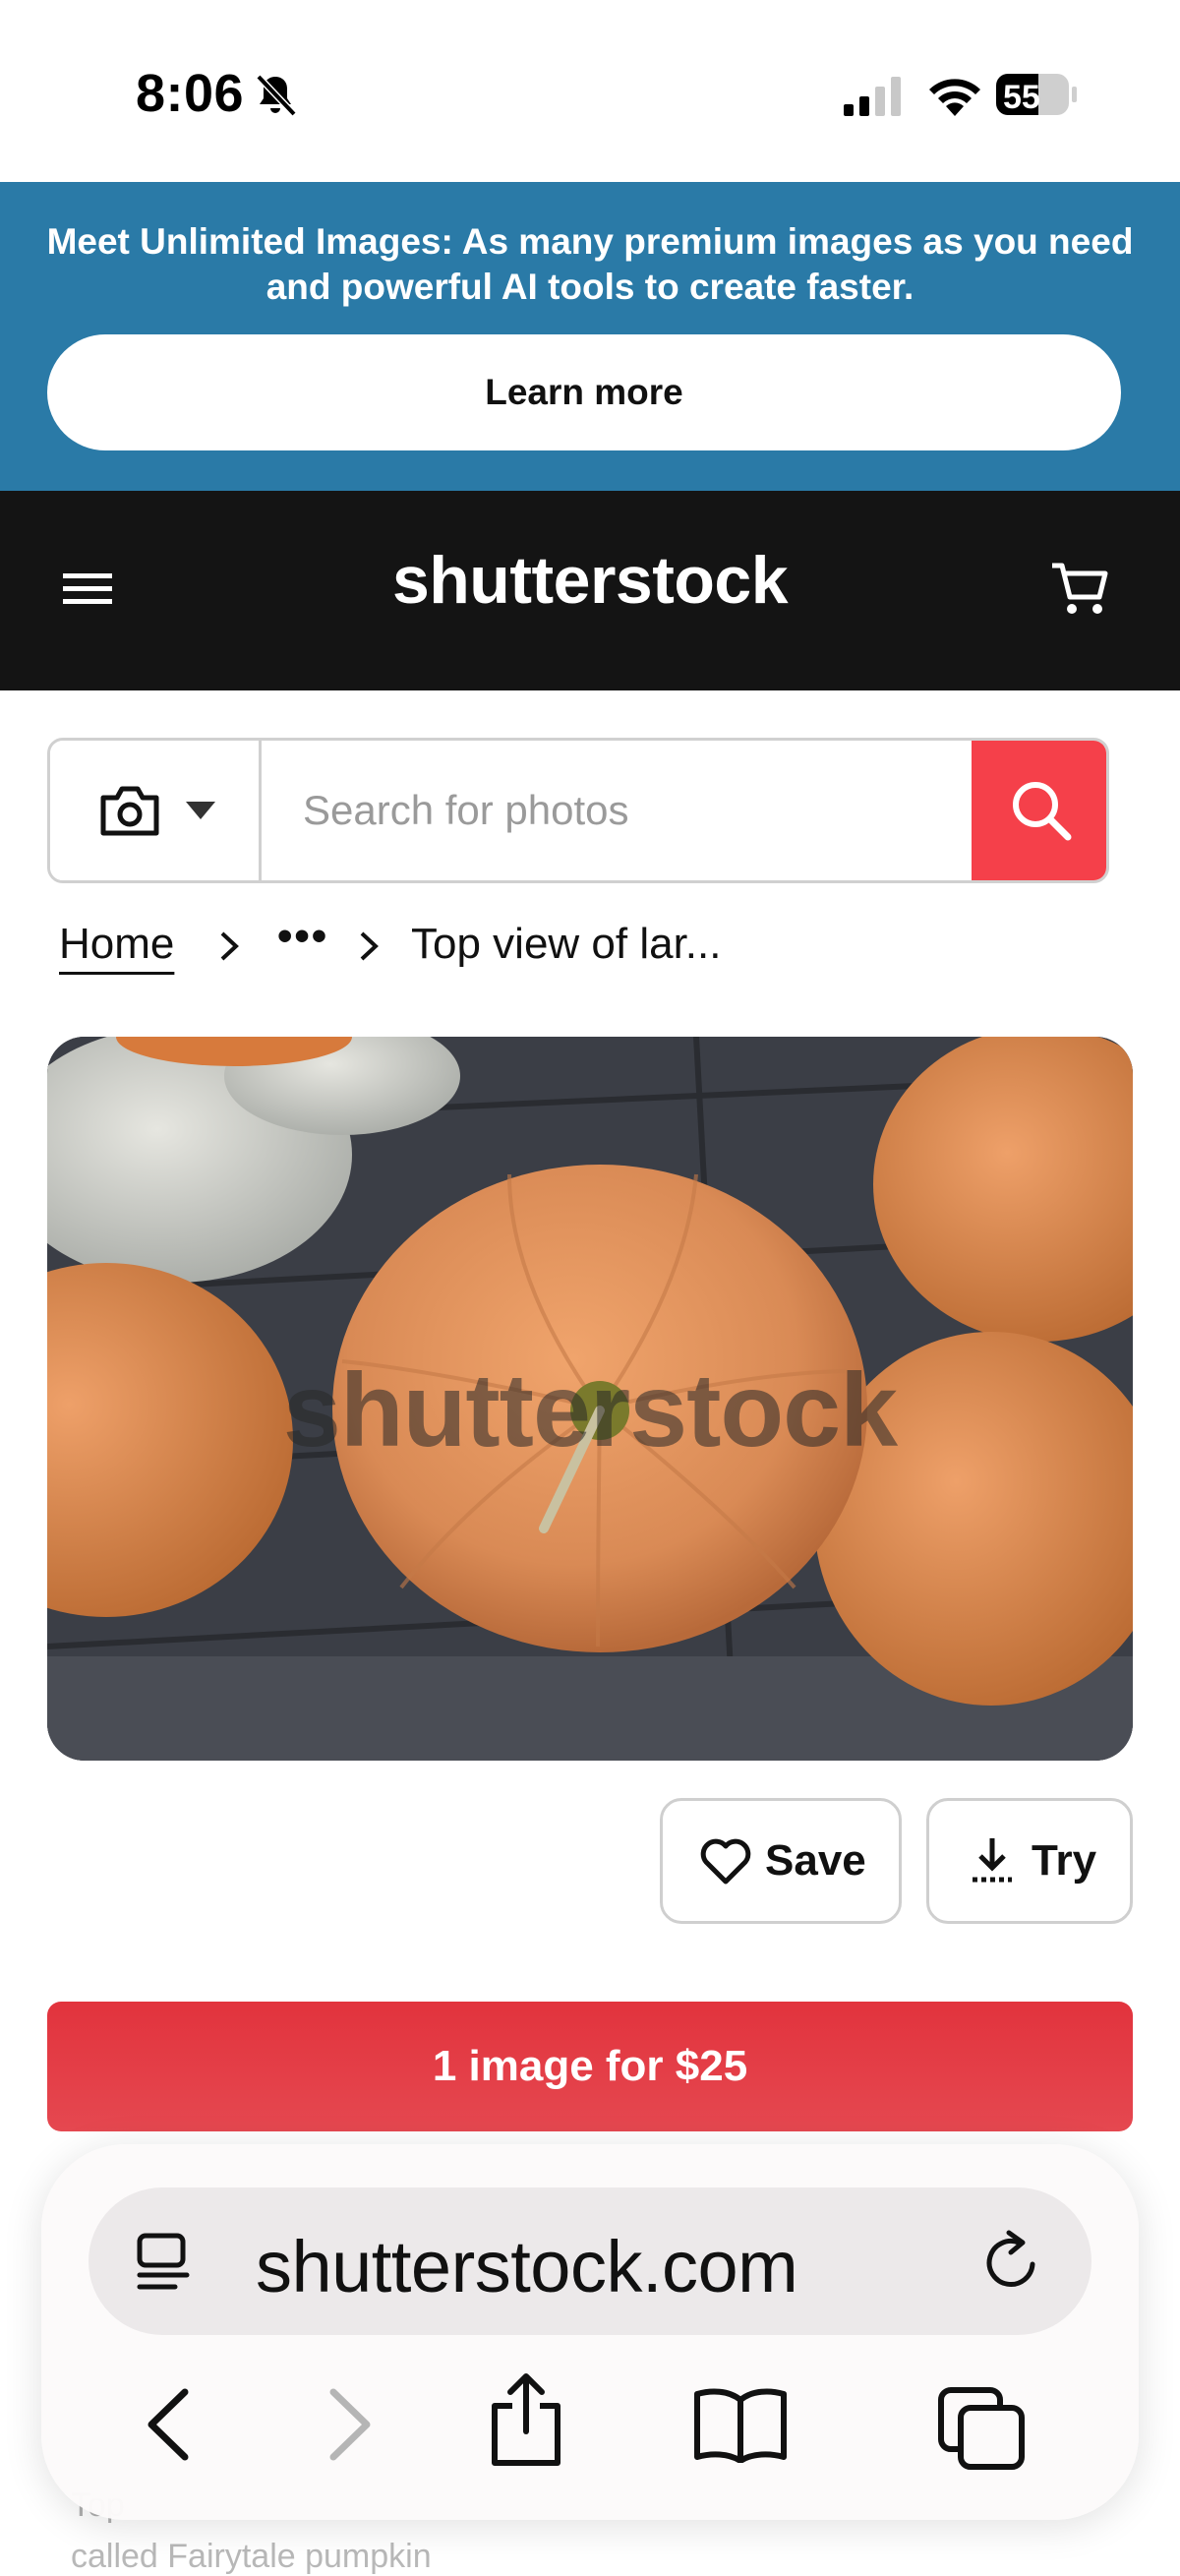 Image resolution: width=1180 pixels, height=2576 pixels. Describe the element at coordinates (200, 810) in the screenshot. I see `chevron-down-icon` at that location.